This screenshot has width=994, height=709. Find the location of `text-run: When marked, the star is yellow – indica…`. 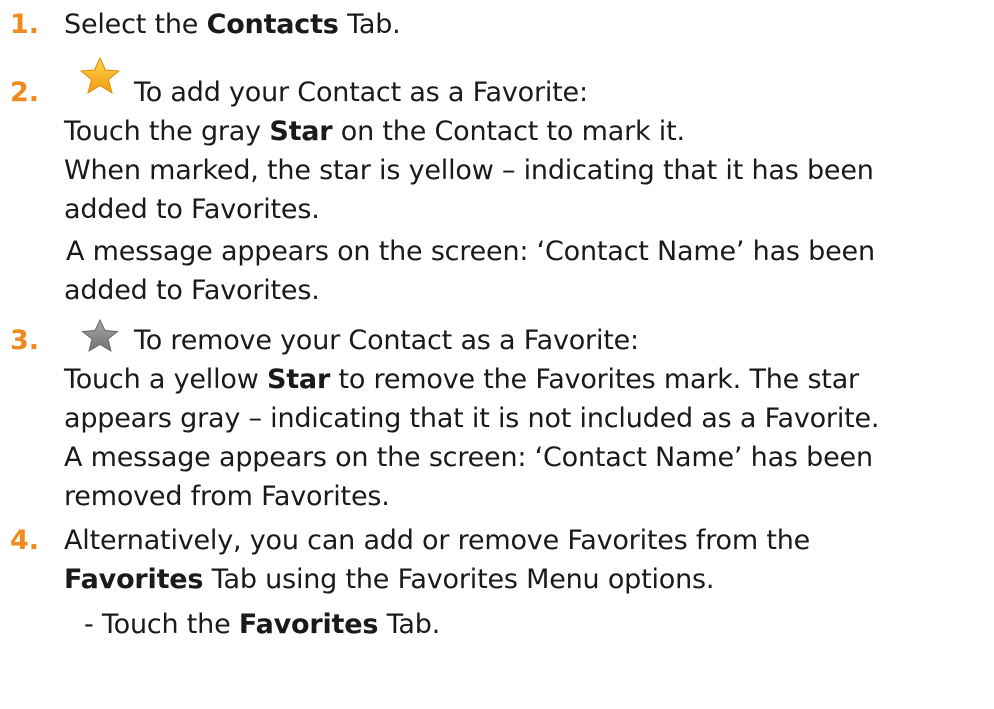

text-run: When marked, the star is yellow – indica… is located at coordinates (469, 170).